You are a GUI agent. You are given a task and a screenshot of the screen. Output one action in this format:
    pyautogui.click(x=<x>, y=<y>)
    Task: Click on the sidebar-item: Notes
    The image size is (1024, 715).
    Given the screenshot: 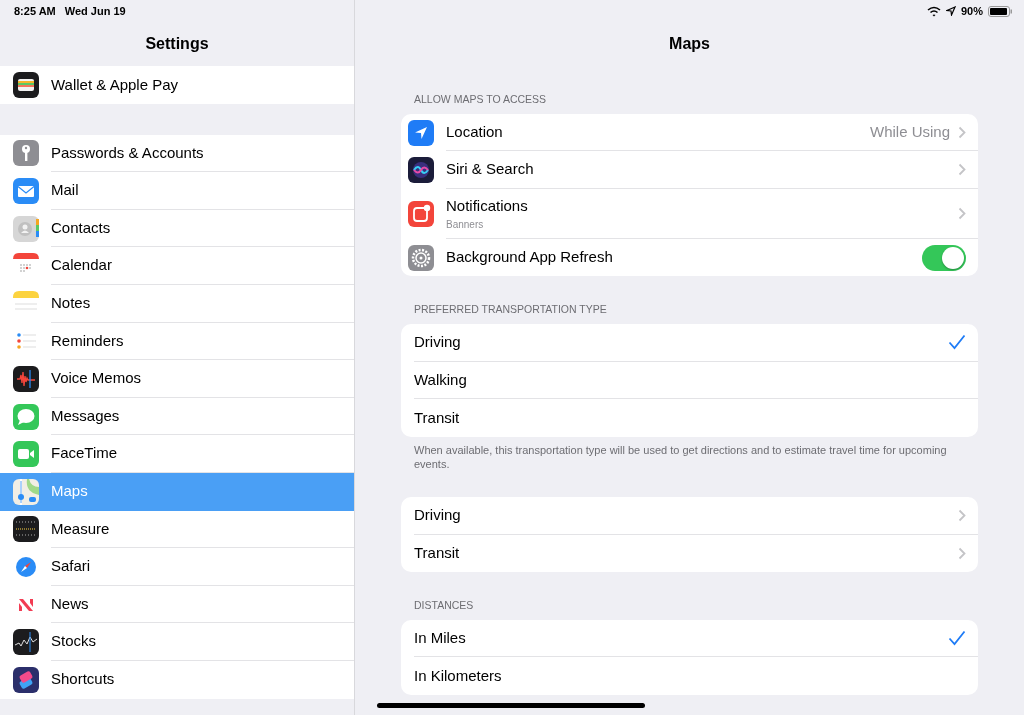 What is the action you would take?
    pyautogui.click(x=177, y=303)
    